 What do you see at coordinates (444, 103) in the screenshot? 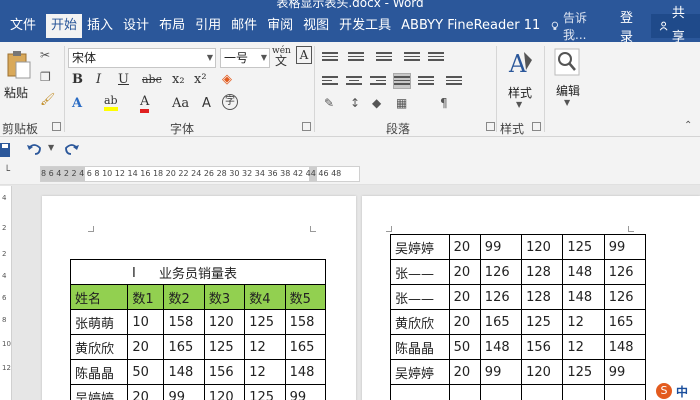
I see `show-marks-icon: ¶` at bounding box center [444, 103].